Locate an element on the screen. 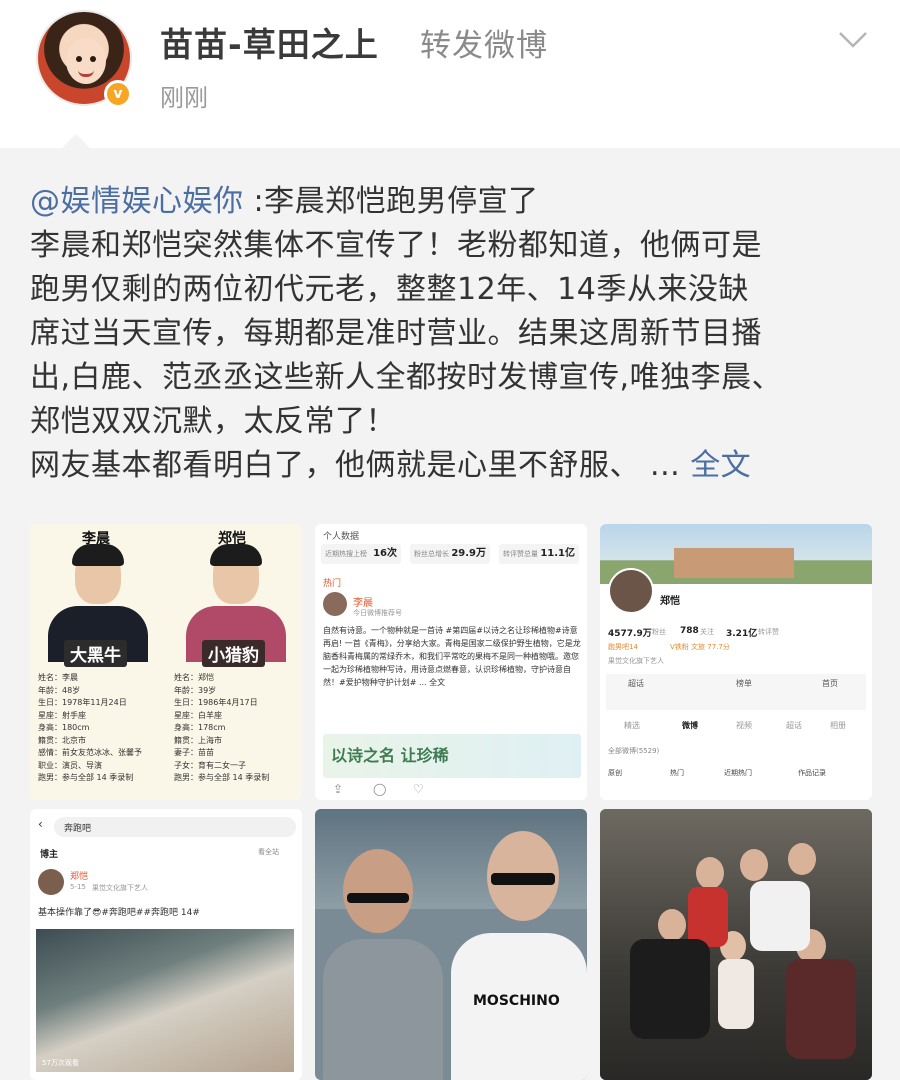  info-row: 年龄：39岁 is located at coordinates (195, 690).